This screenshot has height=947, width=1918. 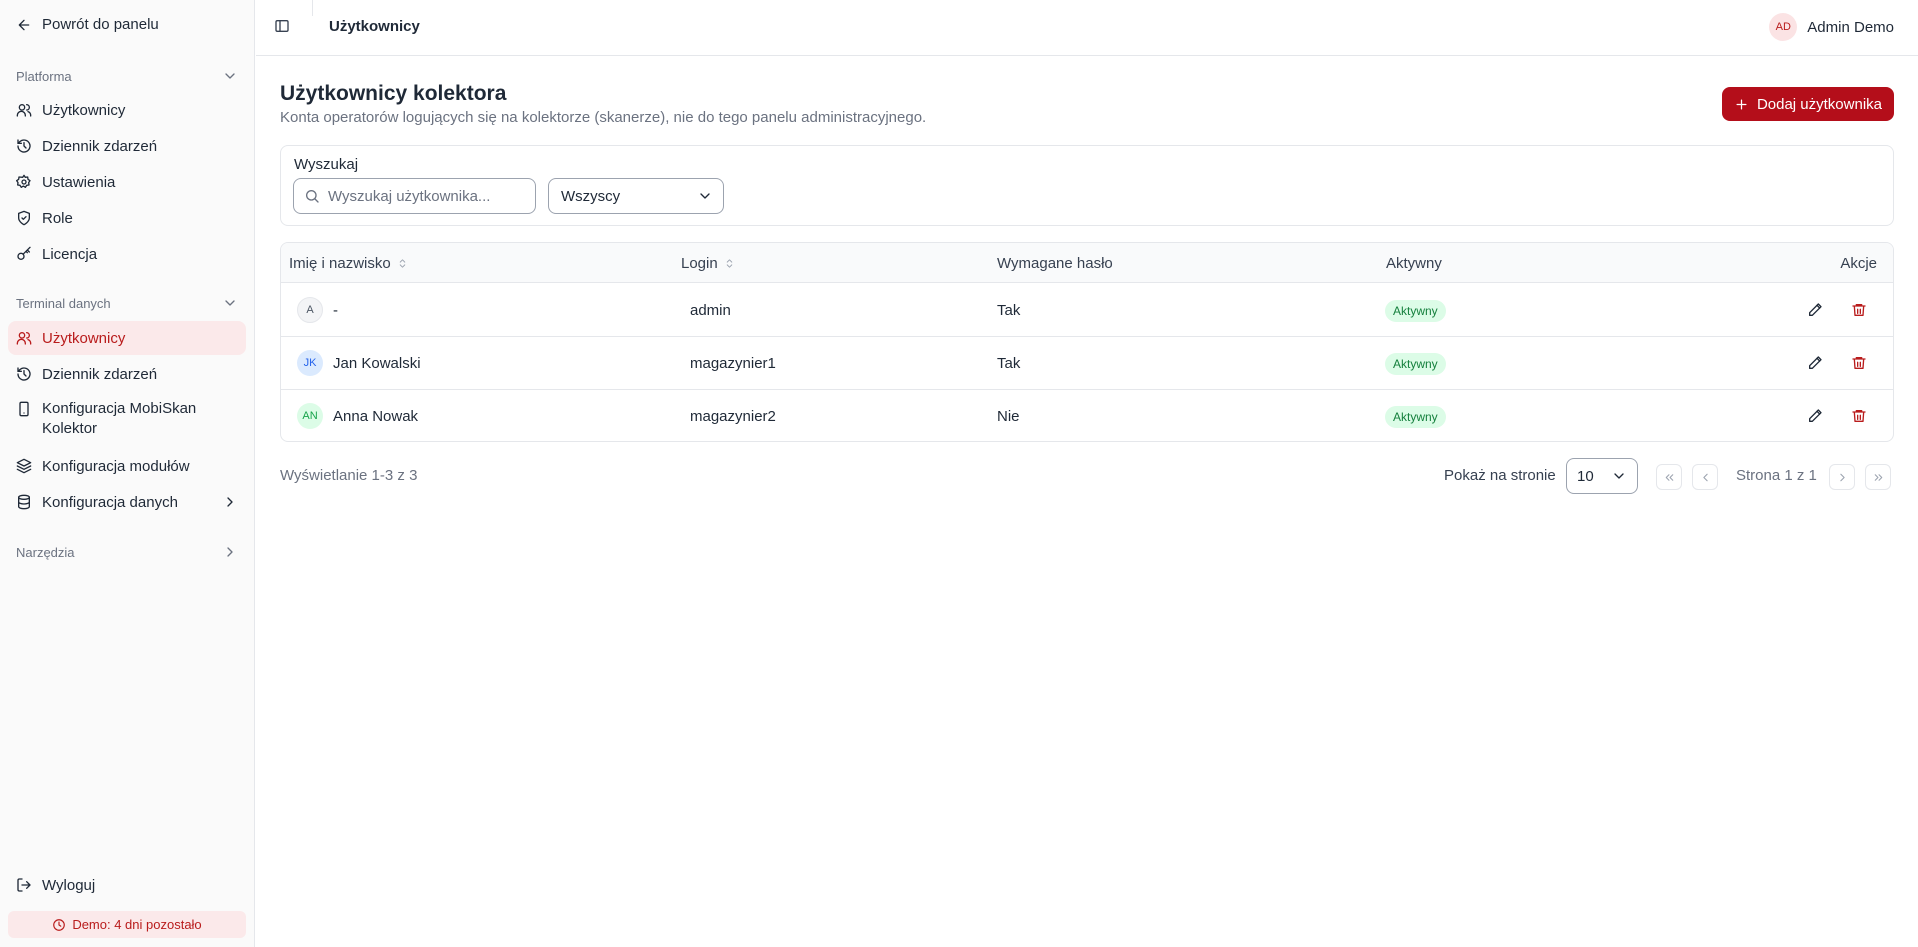 What do you see at coordinates (127, 416) in the screenshot?
I see `sidebar-item-mobiskan-config: Konfiguracja MobiSkan Kolektor` at bounding box center [127, 416].